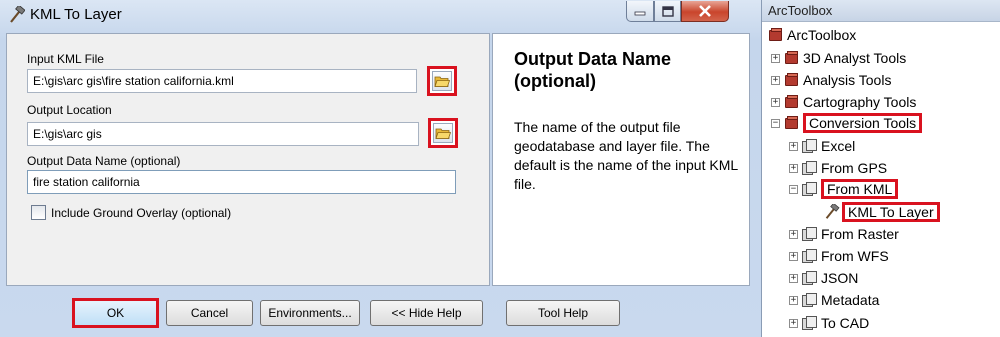  What do you see at coordinates (860, 102) in the screenshot?
I see `tree-item-label: Cartography Tools` at bounding box center [860, 102].